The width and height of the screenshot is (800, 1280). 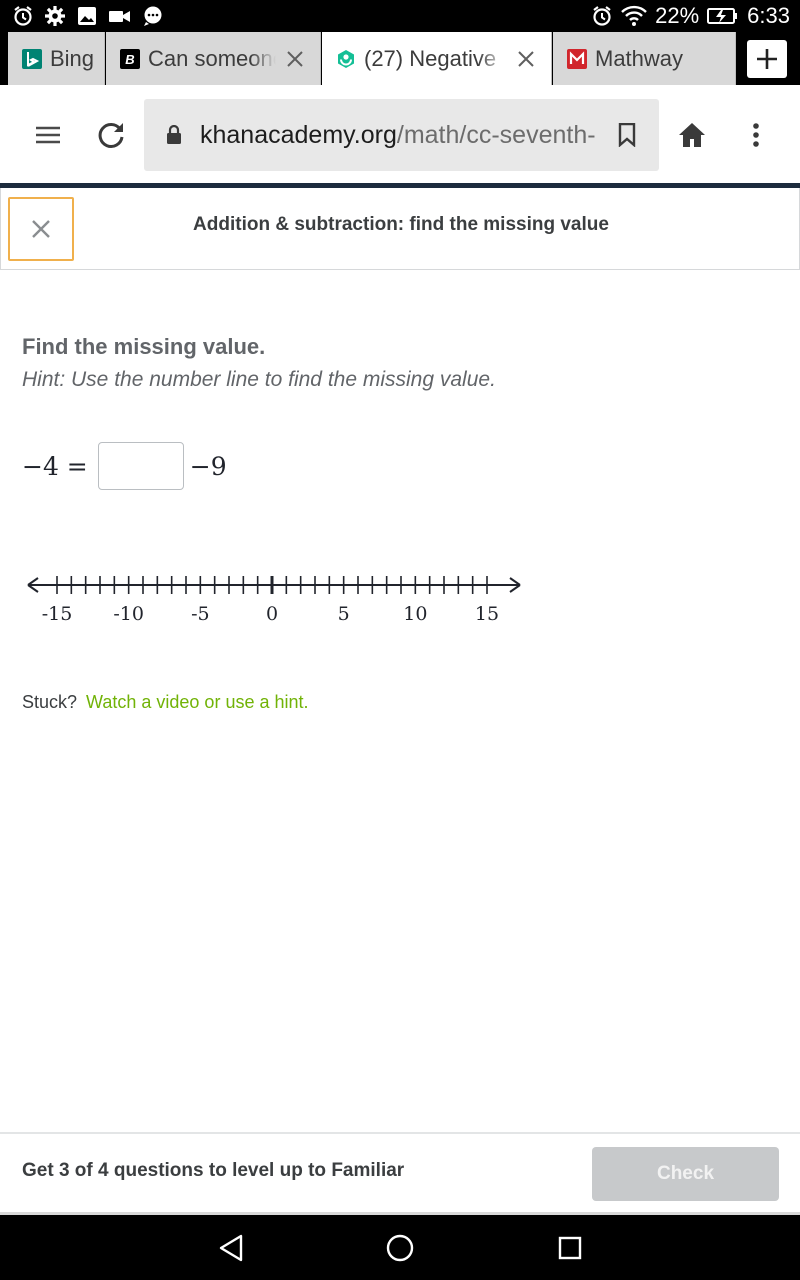 I want to click on tick-label: -5, so click(x=200, y=614).